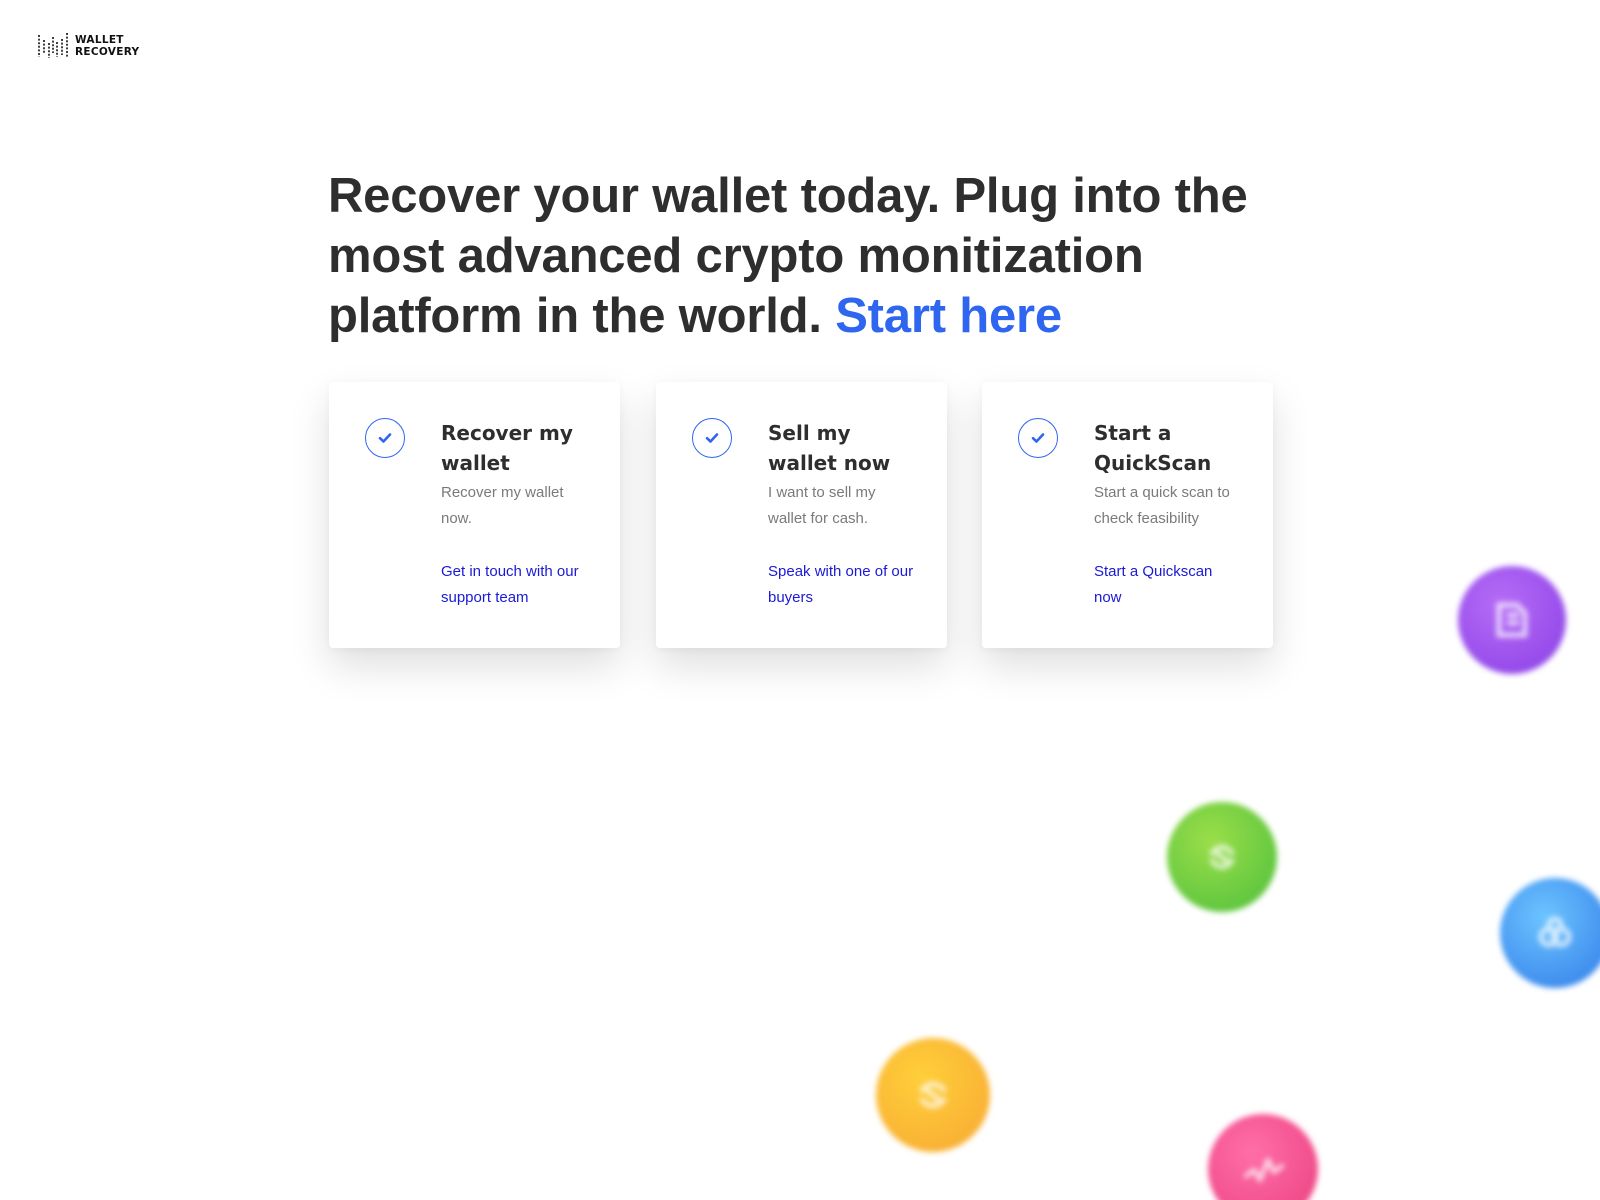 This screenshot has width=1600, height=1200. What do you see at coordinates (1169, 585) in the screenshot?
I see `quickscan-link: Start a Quickscan now` at bounding box center [1169, 585].